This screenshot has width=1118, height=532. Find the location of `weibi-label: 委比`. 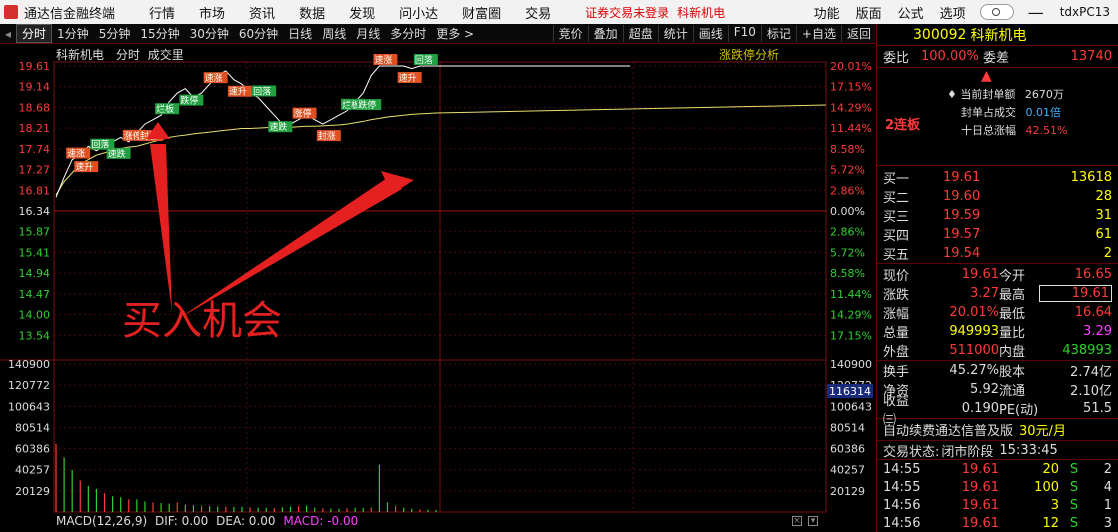

weibi-label: 委比 is located at coordinates (896, 58).